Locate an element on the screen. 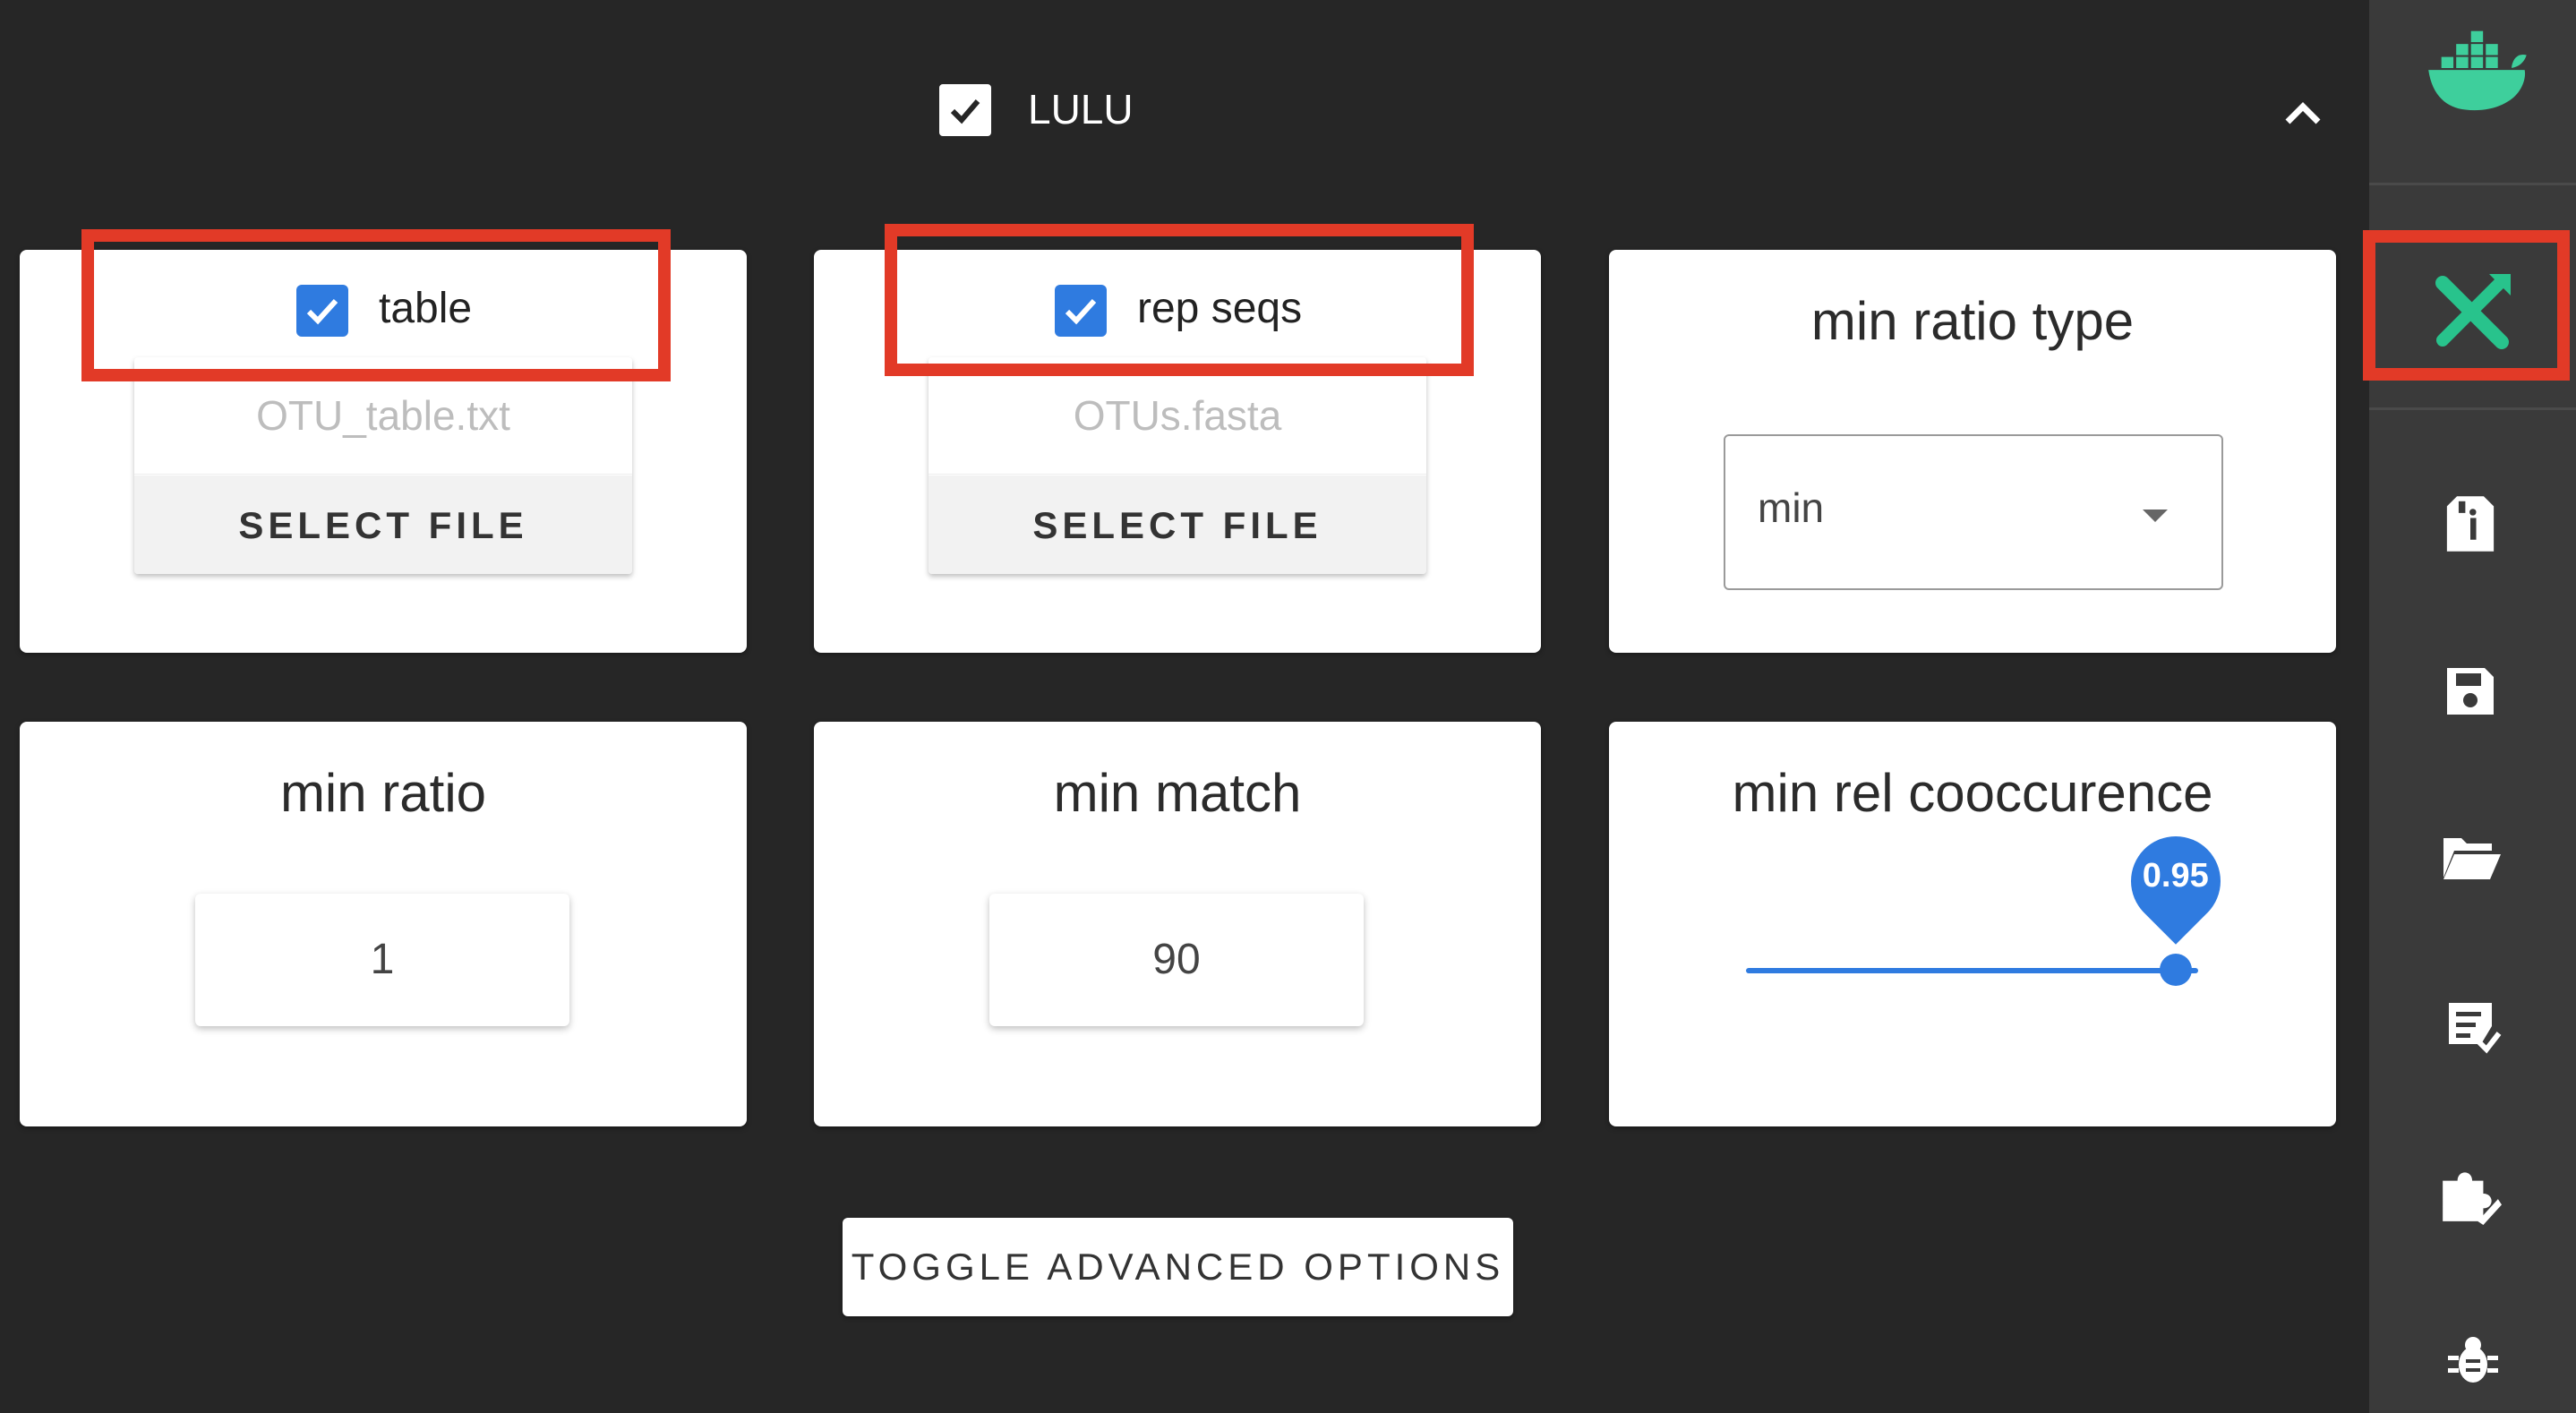 This screenshot has width=2576, height=1413. rep-seqs-select-file-button: SELECT FILE is located at coordinates (1177, 524).